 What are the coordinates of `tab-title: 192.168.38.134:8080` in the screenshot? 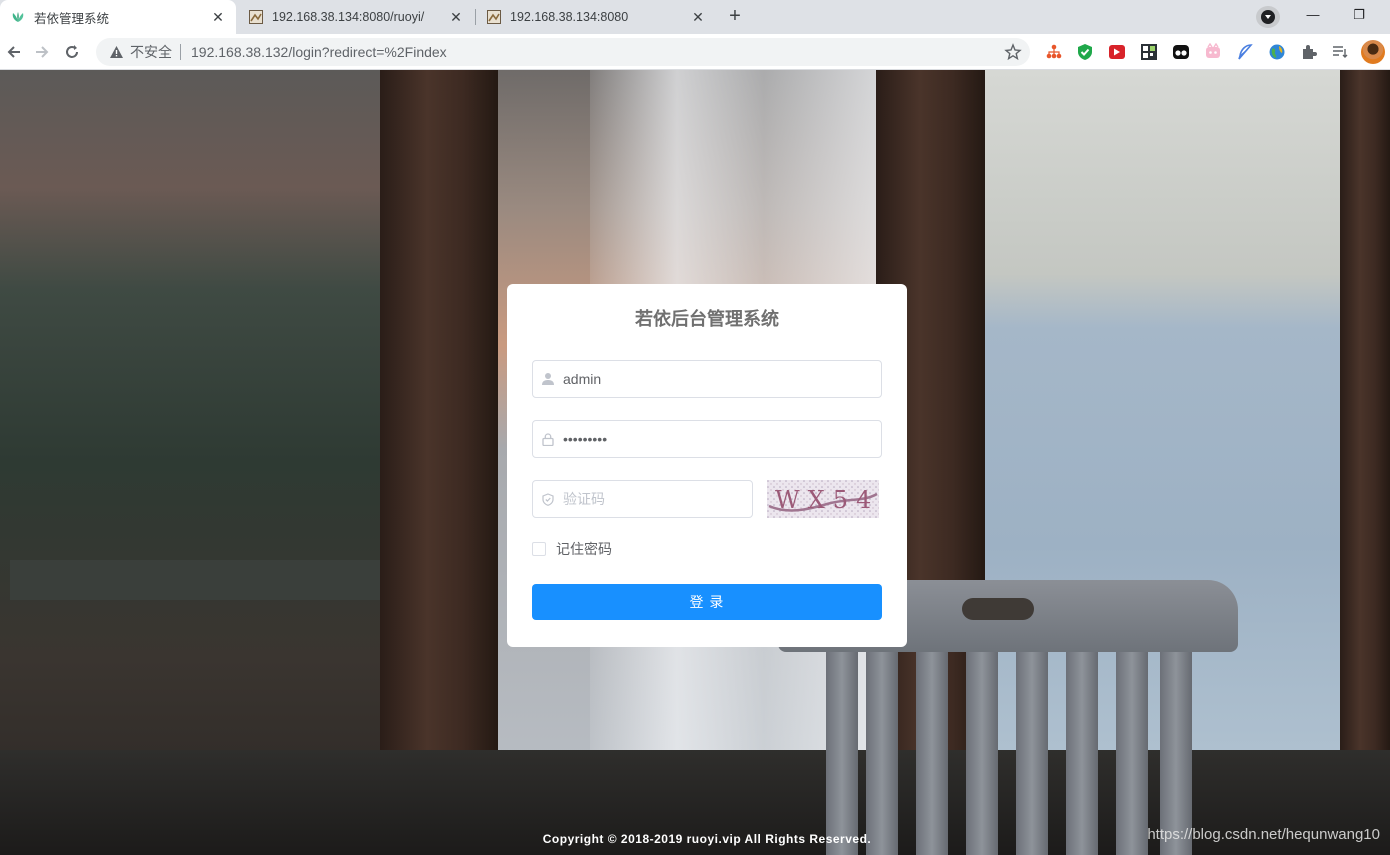 It's located at (569, 17).